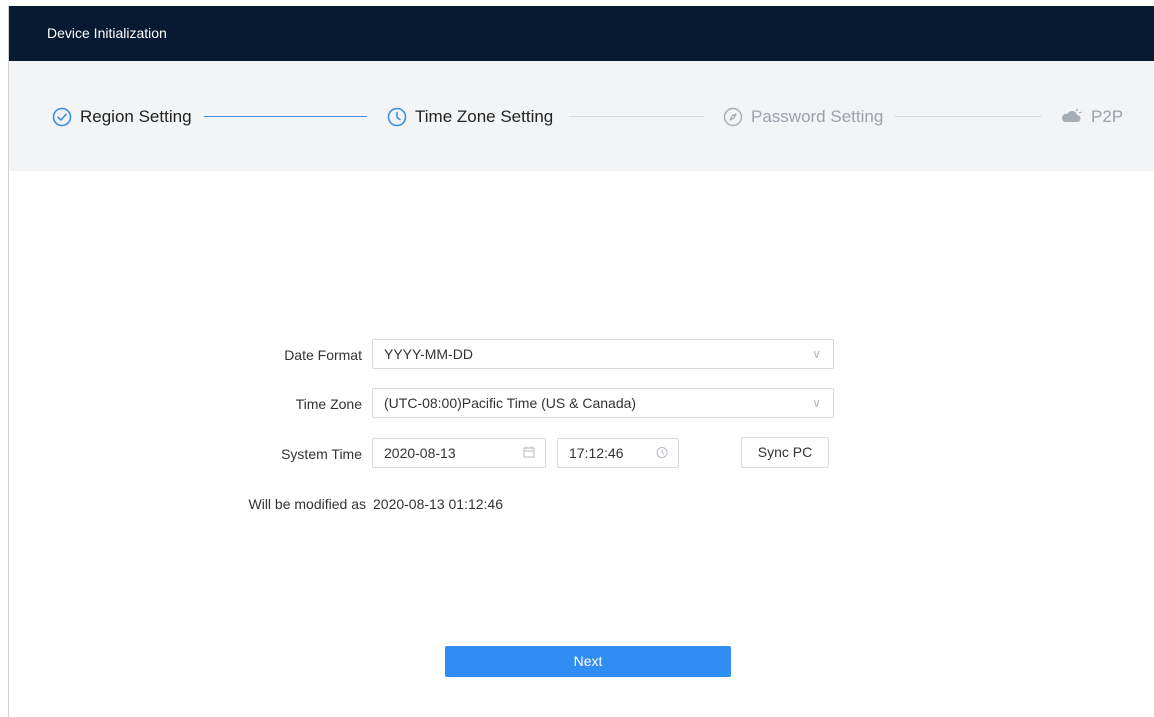 This screenshot has width=1154, height=717. What do you see at coordinates (328, 404) in the screenshot?
I see `time-zone-label: Time Zone` at bounding box center [328, 404].